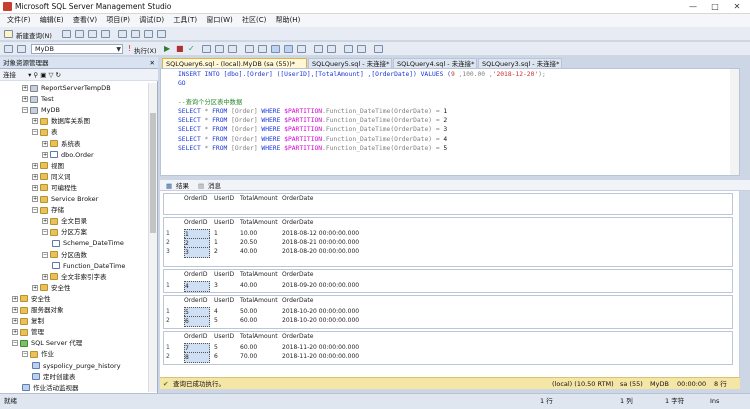 The image size is (750, 409). What do you see at coordinates (248, 356) in the screenshot?
I see `table-cell: 70.00` at bounding box center [248, 356].